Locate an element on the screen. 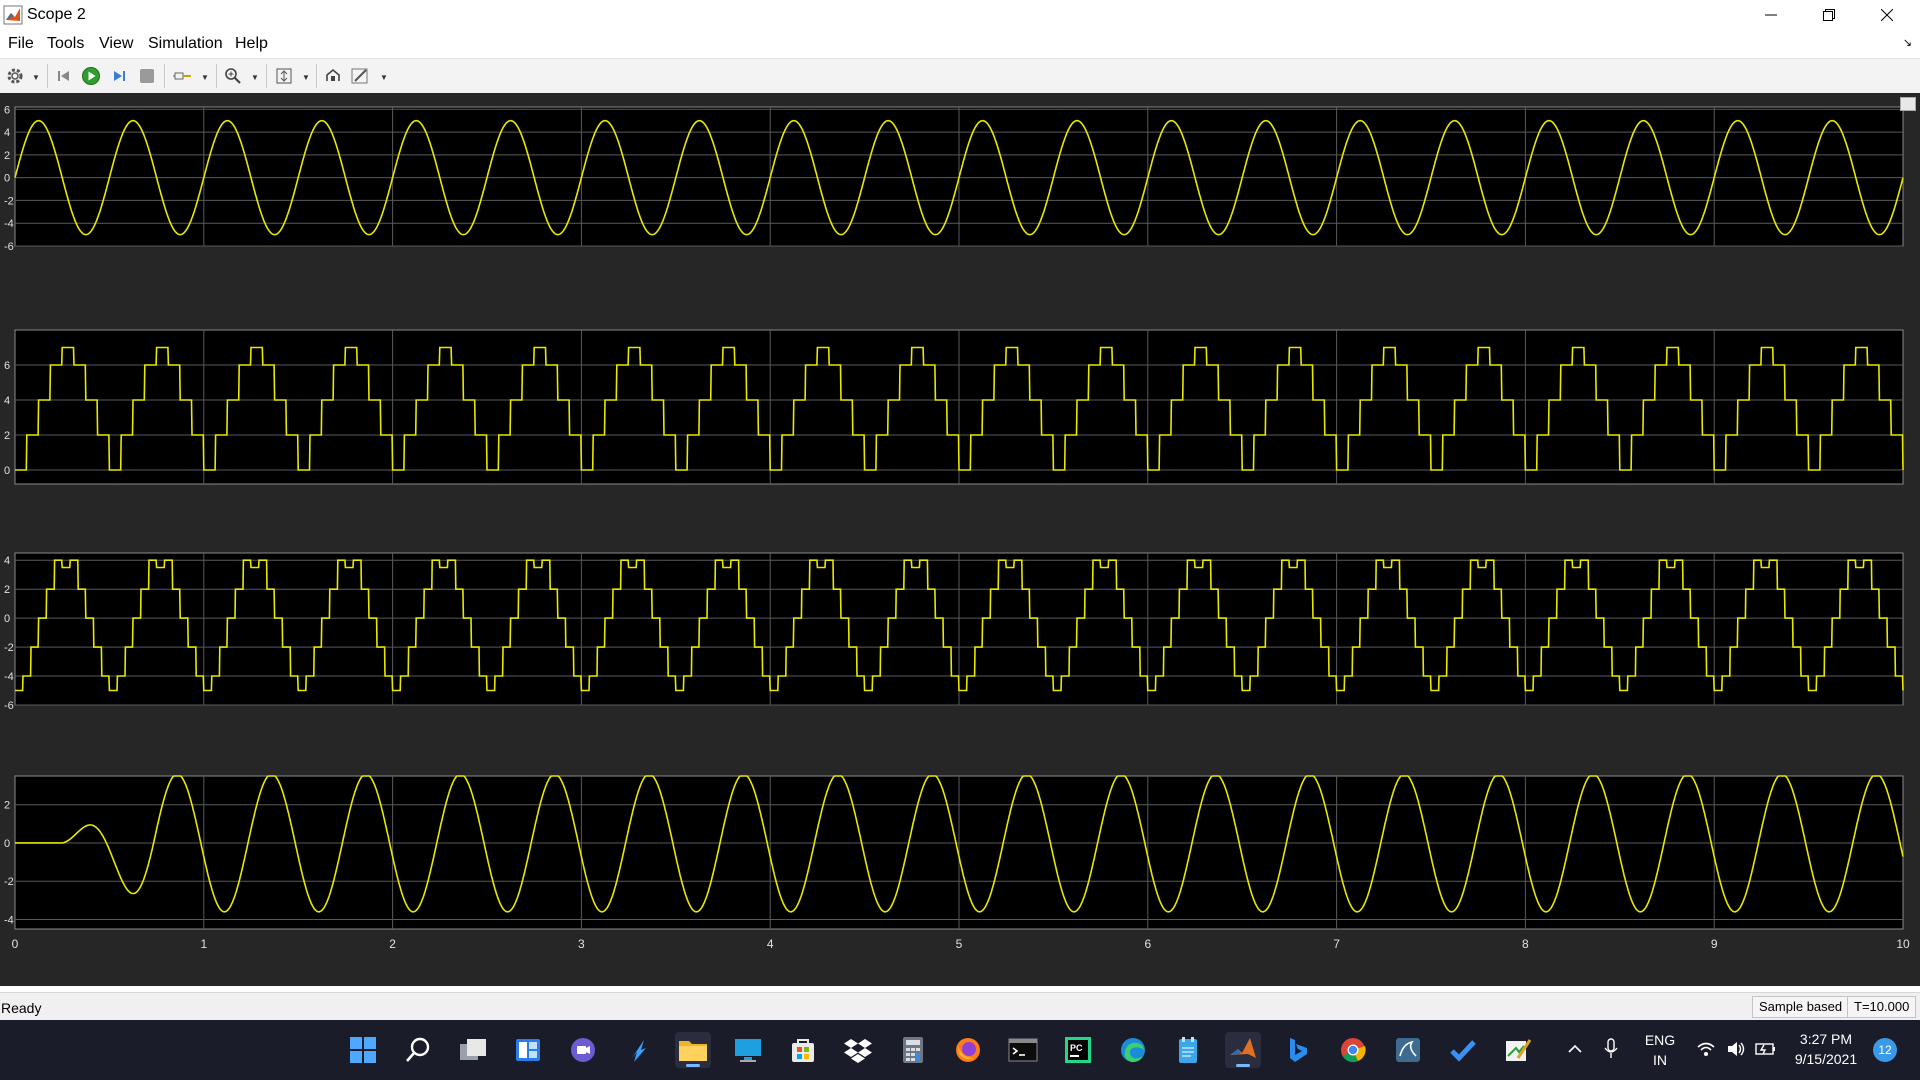  dropbox-icon is located at coordinates (858, 1051).